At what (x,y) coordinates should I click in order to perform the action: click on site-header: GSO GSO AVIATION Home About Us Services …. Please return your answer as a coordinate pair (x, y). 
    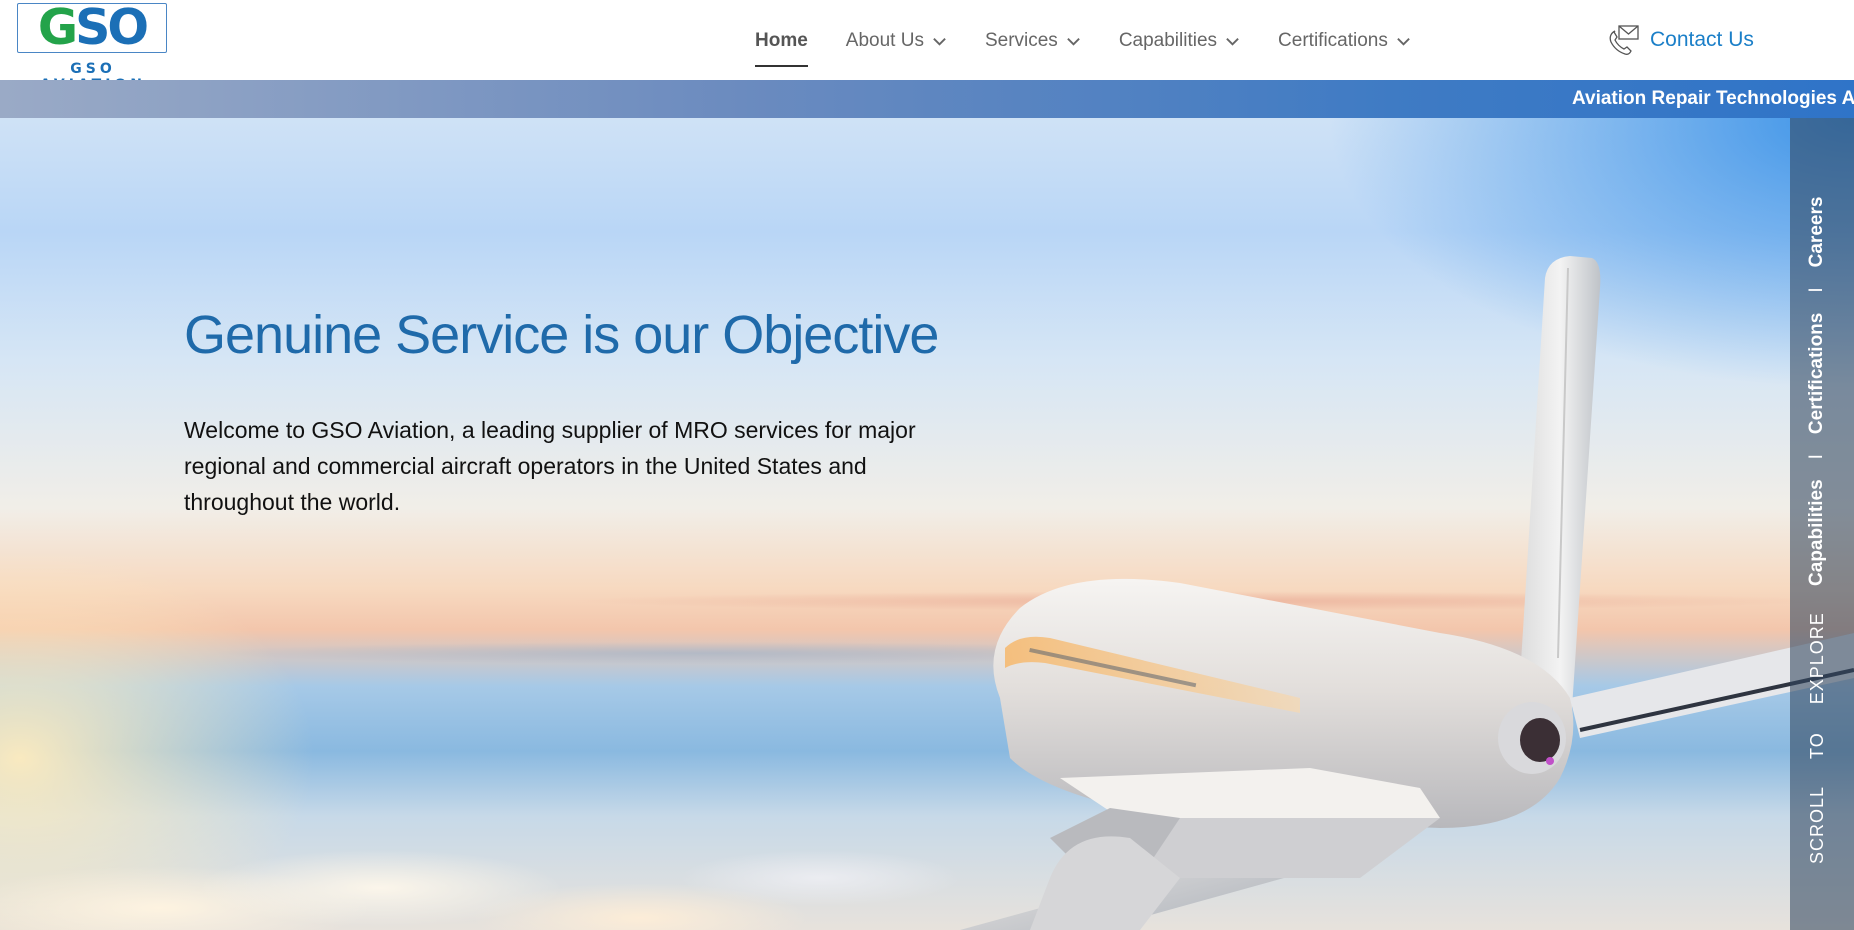
    Looking at the image, I should click on (927, 46).